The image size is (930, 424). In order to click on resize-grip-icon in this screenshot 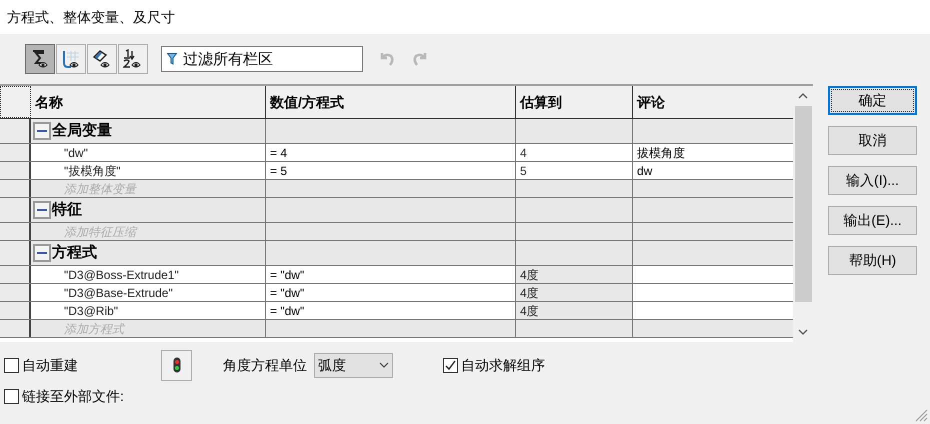, I will do `click(921, 415)`.